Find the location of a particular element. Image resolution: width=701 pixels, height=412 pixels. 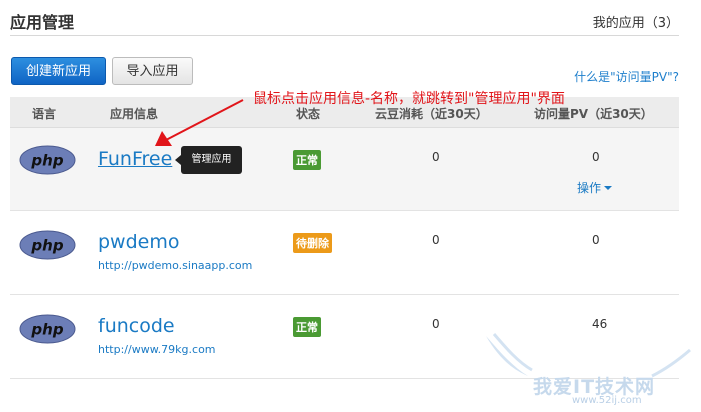

app-name-link: FunFree is located at coordinates (135, 159).